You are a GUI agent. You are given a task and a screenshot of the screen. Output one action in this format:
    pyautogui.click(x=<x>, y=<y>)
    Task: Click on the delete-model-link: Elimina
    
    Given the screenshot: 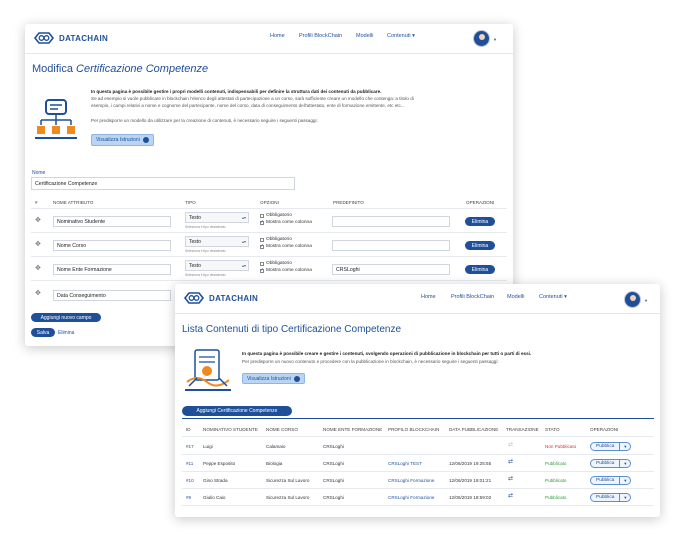 What is the action you would take?
    pyautogui.click(x=66, y=333)
    